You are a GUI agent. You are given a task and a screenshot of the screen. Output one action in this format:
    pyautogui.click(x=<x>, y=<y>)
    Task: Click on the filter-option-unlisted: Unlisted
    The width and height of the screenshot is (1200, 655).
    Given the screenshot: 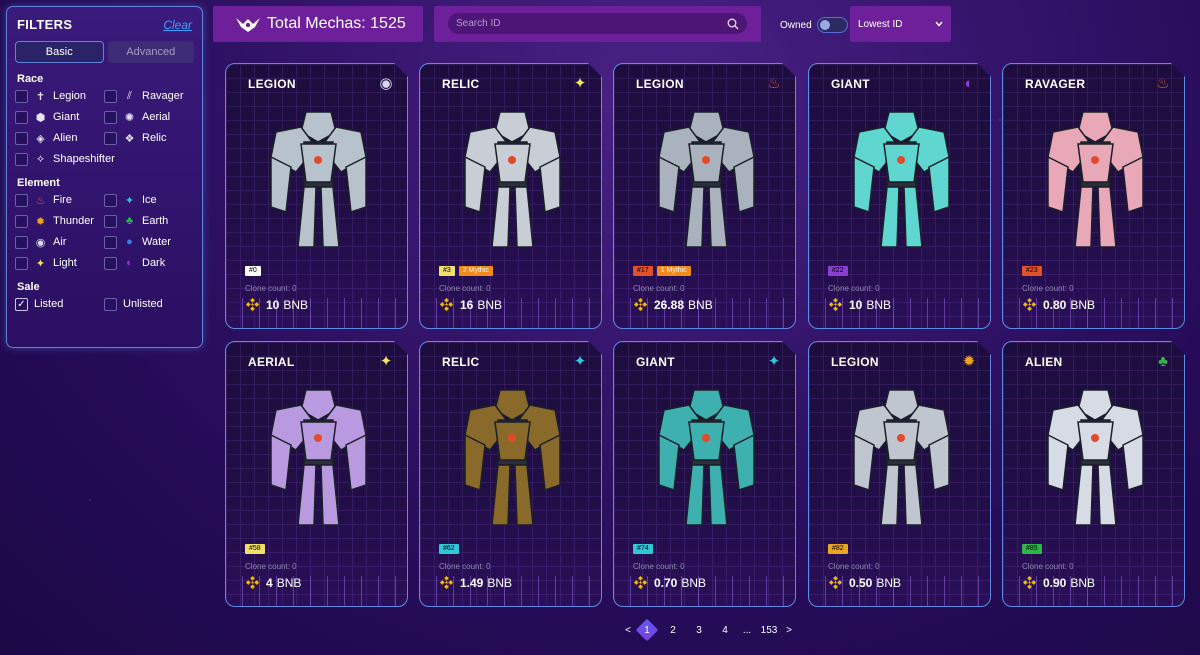 What is the action you would take?
    pyautogui.click(x=148, y=304)
    